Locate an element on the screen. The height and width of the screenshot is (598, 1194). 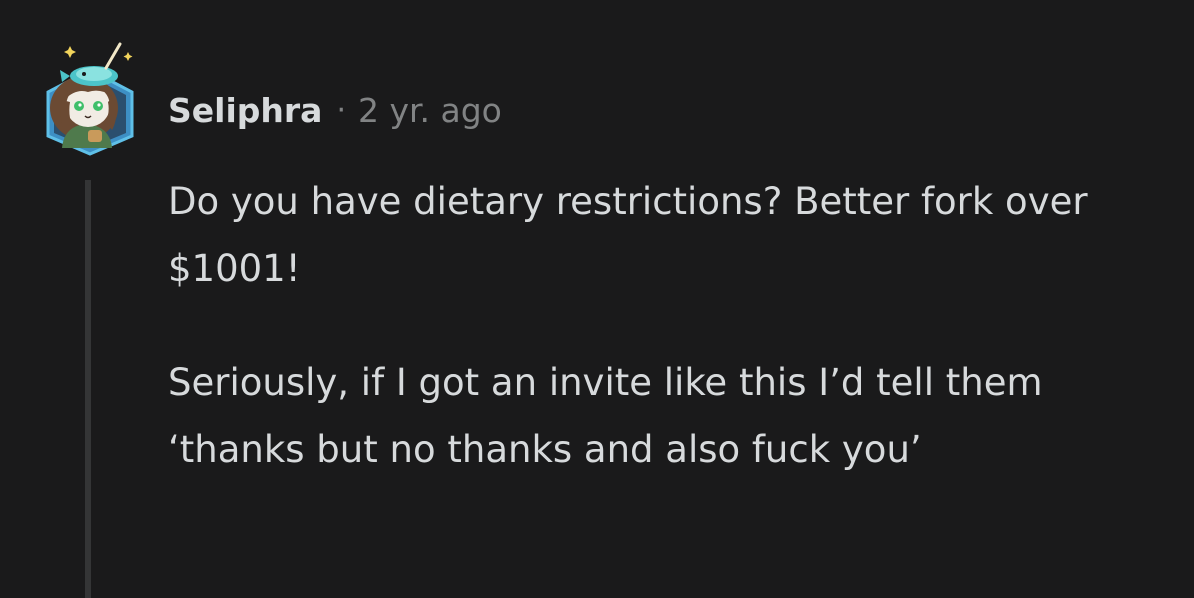
comment-header: Seliphra · 2 yr. ago is located at coordinates (335, 110).